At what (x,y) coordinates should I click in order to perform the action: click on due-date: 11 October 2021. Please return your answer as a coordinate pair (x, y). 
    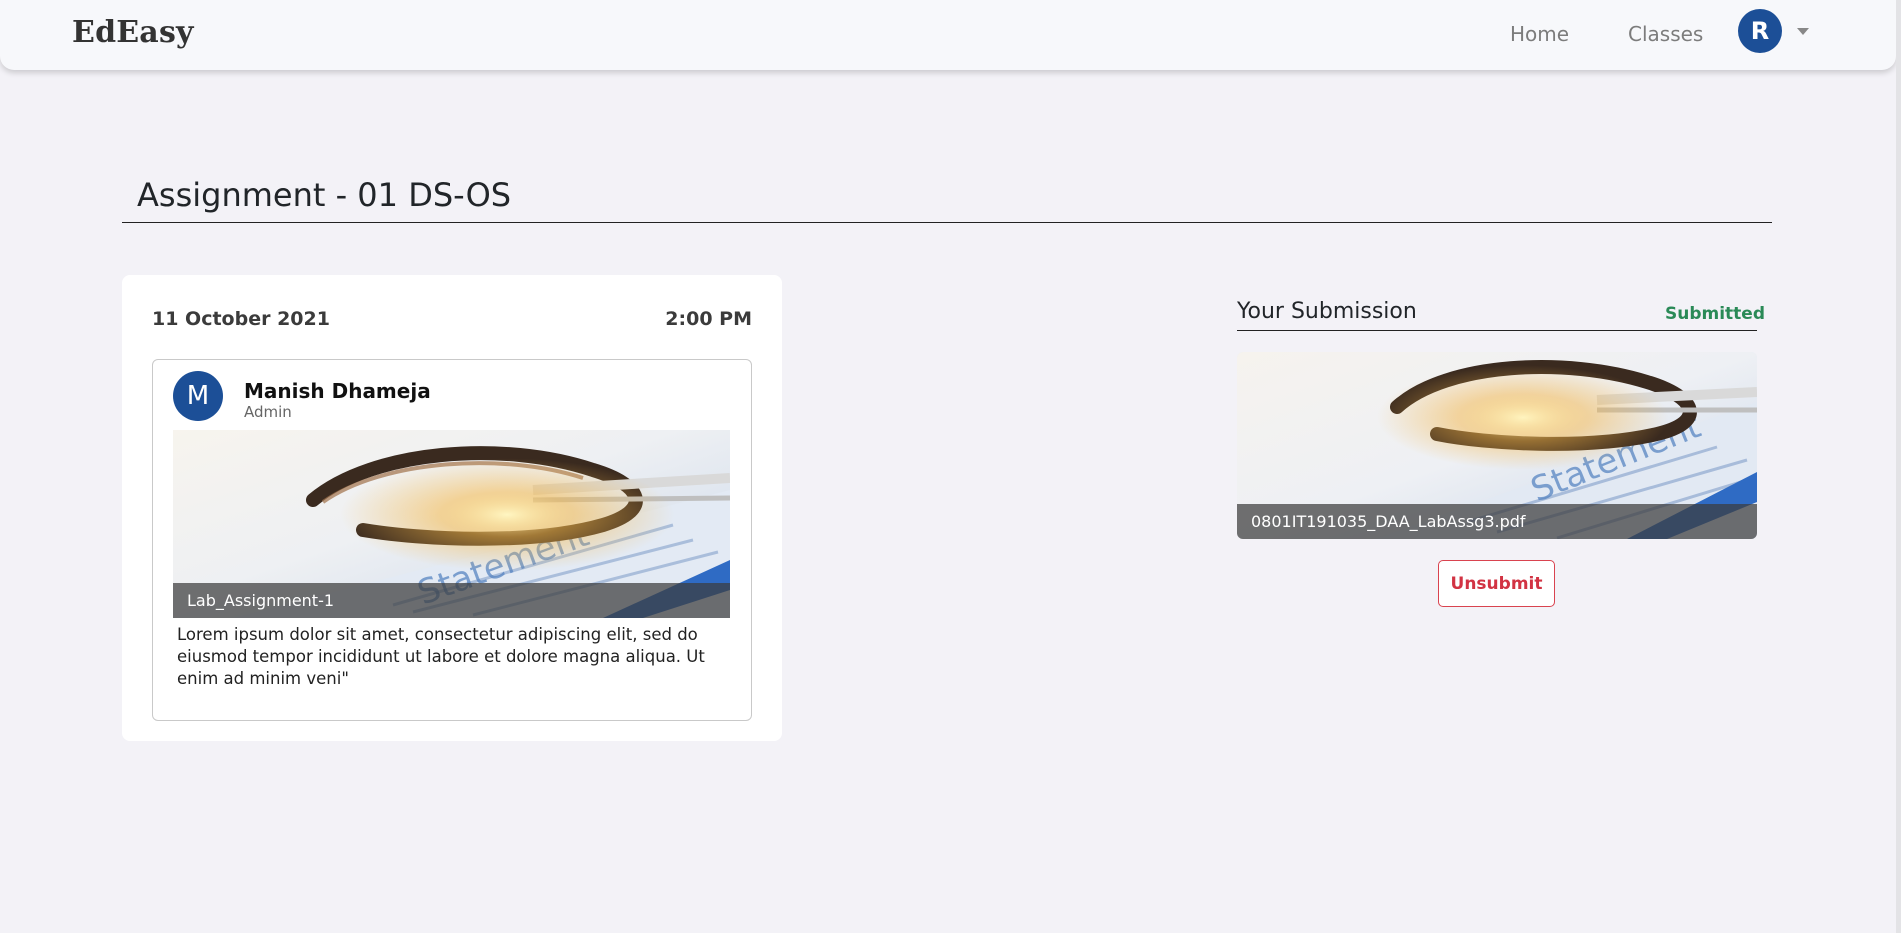
    Looking at the image, I should click on (241, 319).